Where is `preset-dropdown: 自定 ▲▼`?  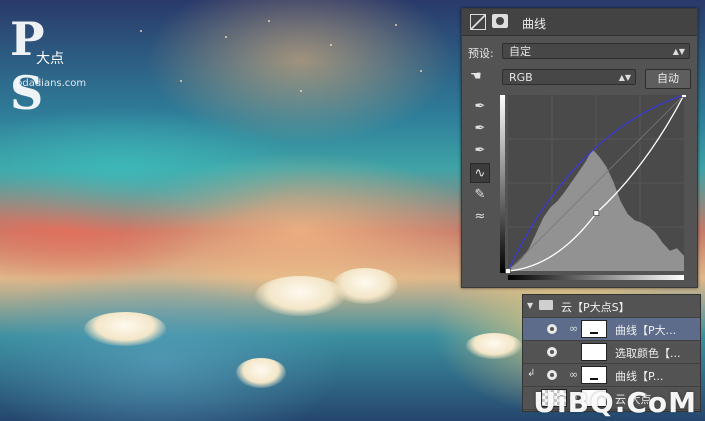 preset-dropdown: 自定 ▲▼ is located at coordinates (596, 51).